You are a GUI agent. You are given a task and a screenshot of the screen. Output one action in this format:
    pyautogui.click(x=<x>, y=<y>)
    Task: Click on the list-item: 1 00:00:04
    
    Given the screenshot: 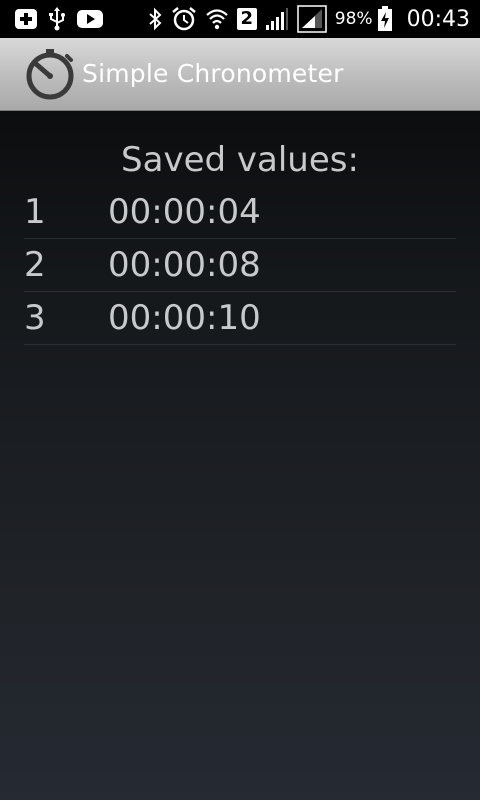 What is the action you would take?
    pyautogui.click(x=240, y=212)
    